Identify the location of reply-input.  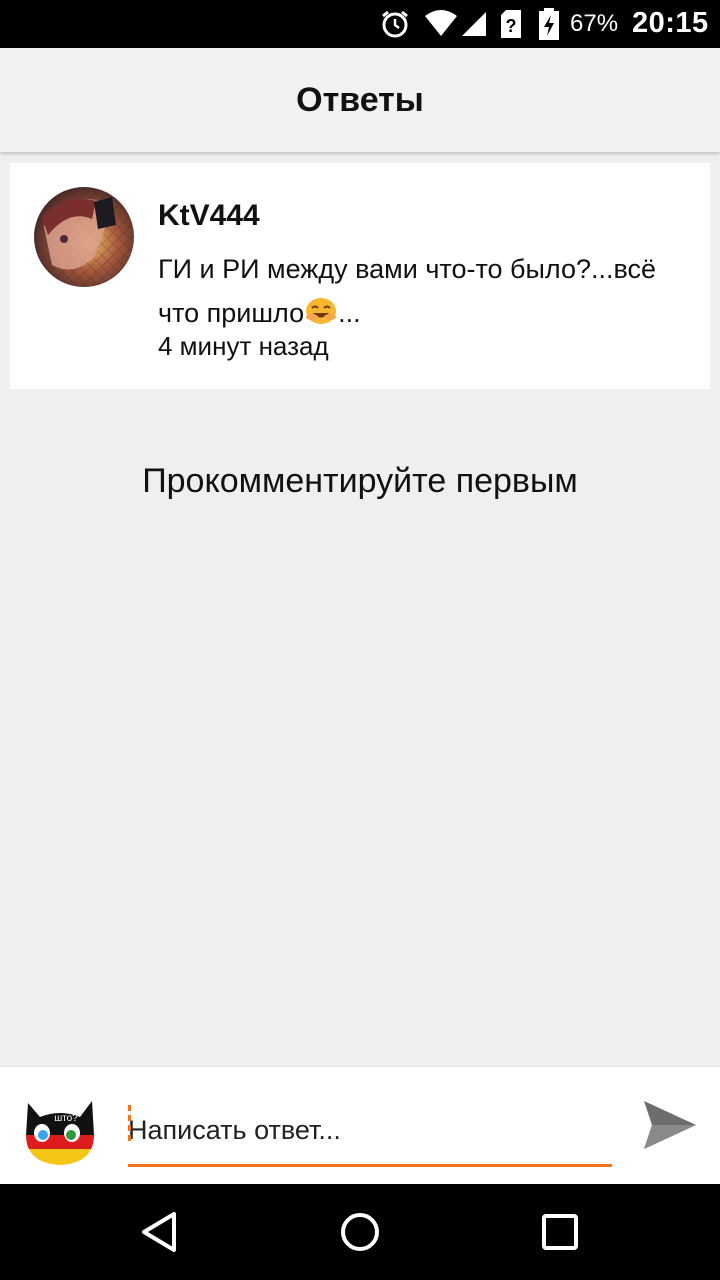
(370, 1136).